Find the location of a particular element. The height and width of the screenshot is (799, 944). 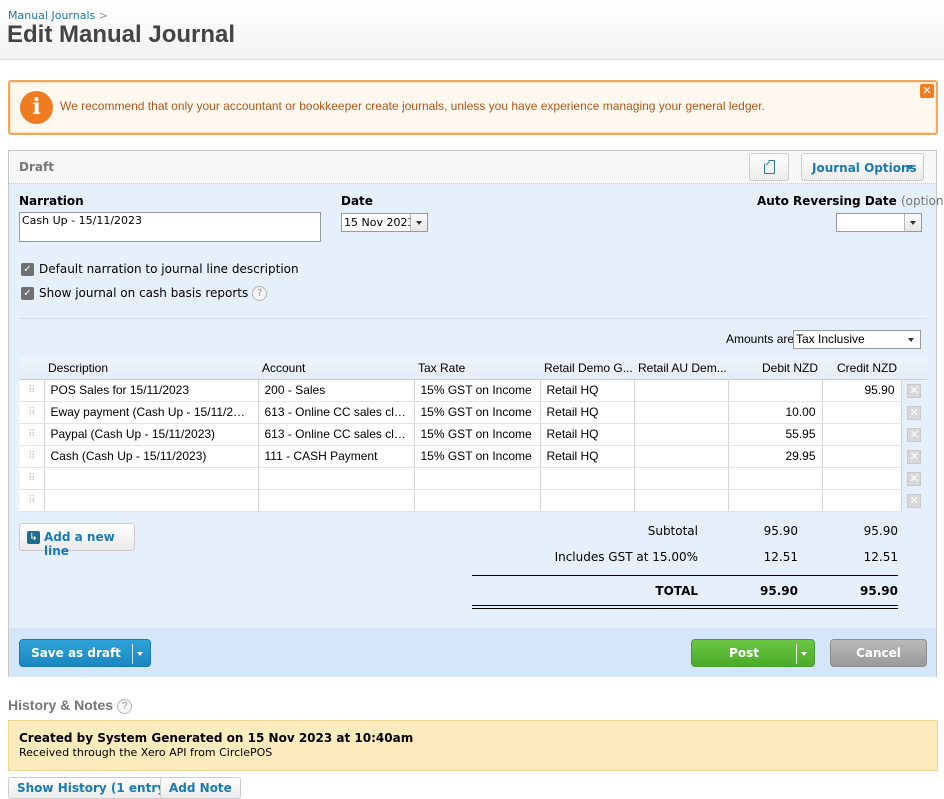

date-value: 15 Nov 2023 is located at coordinates (379, 222).